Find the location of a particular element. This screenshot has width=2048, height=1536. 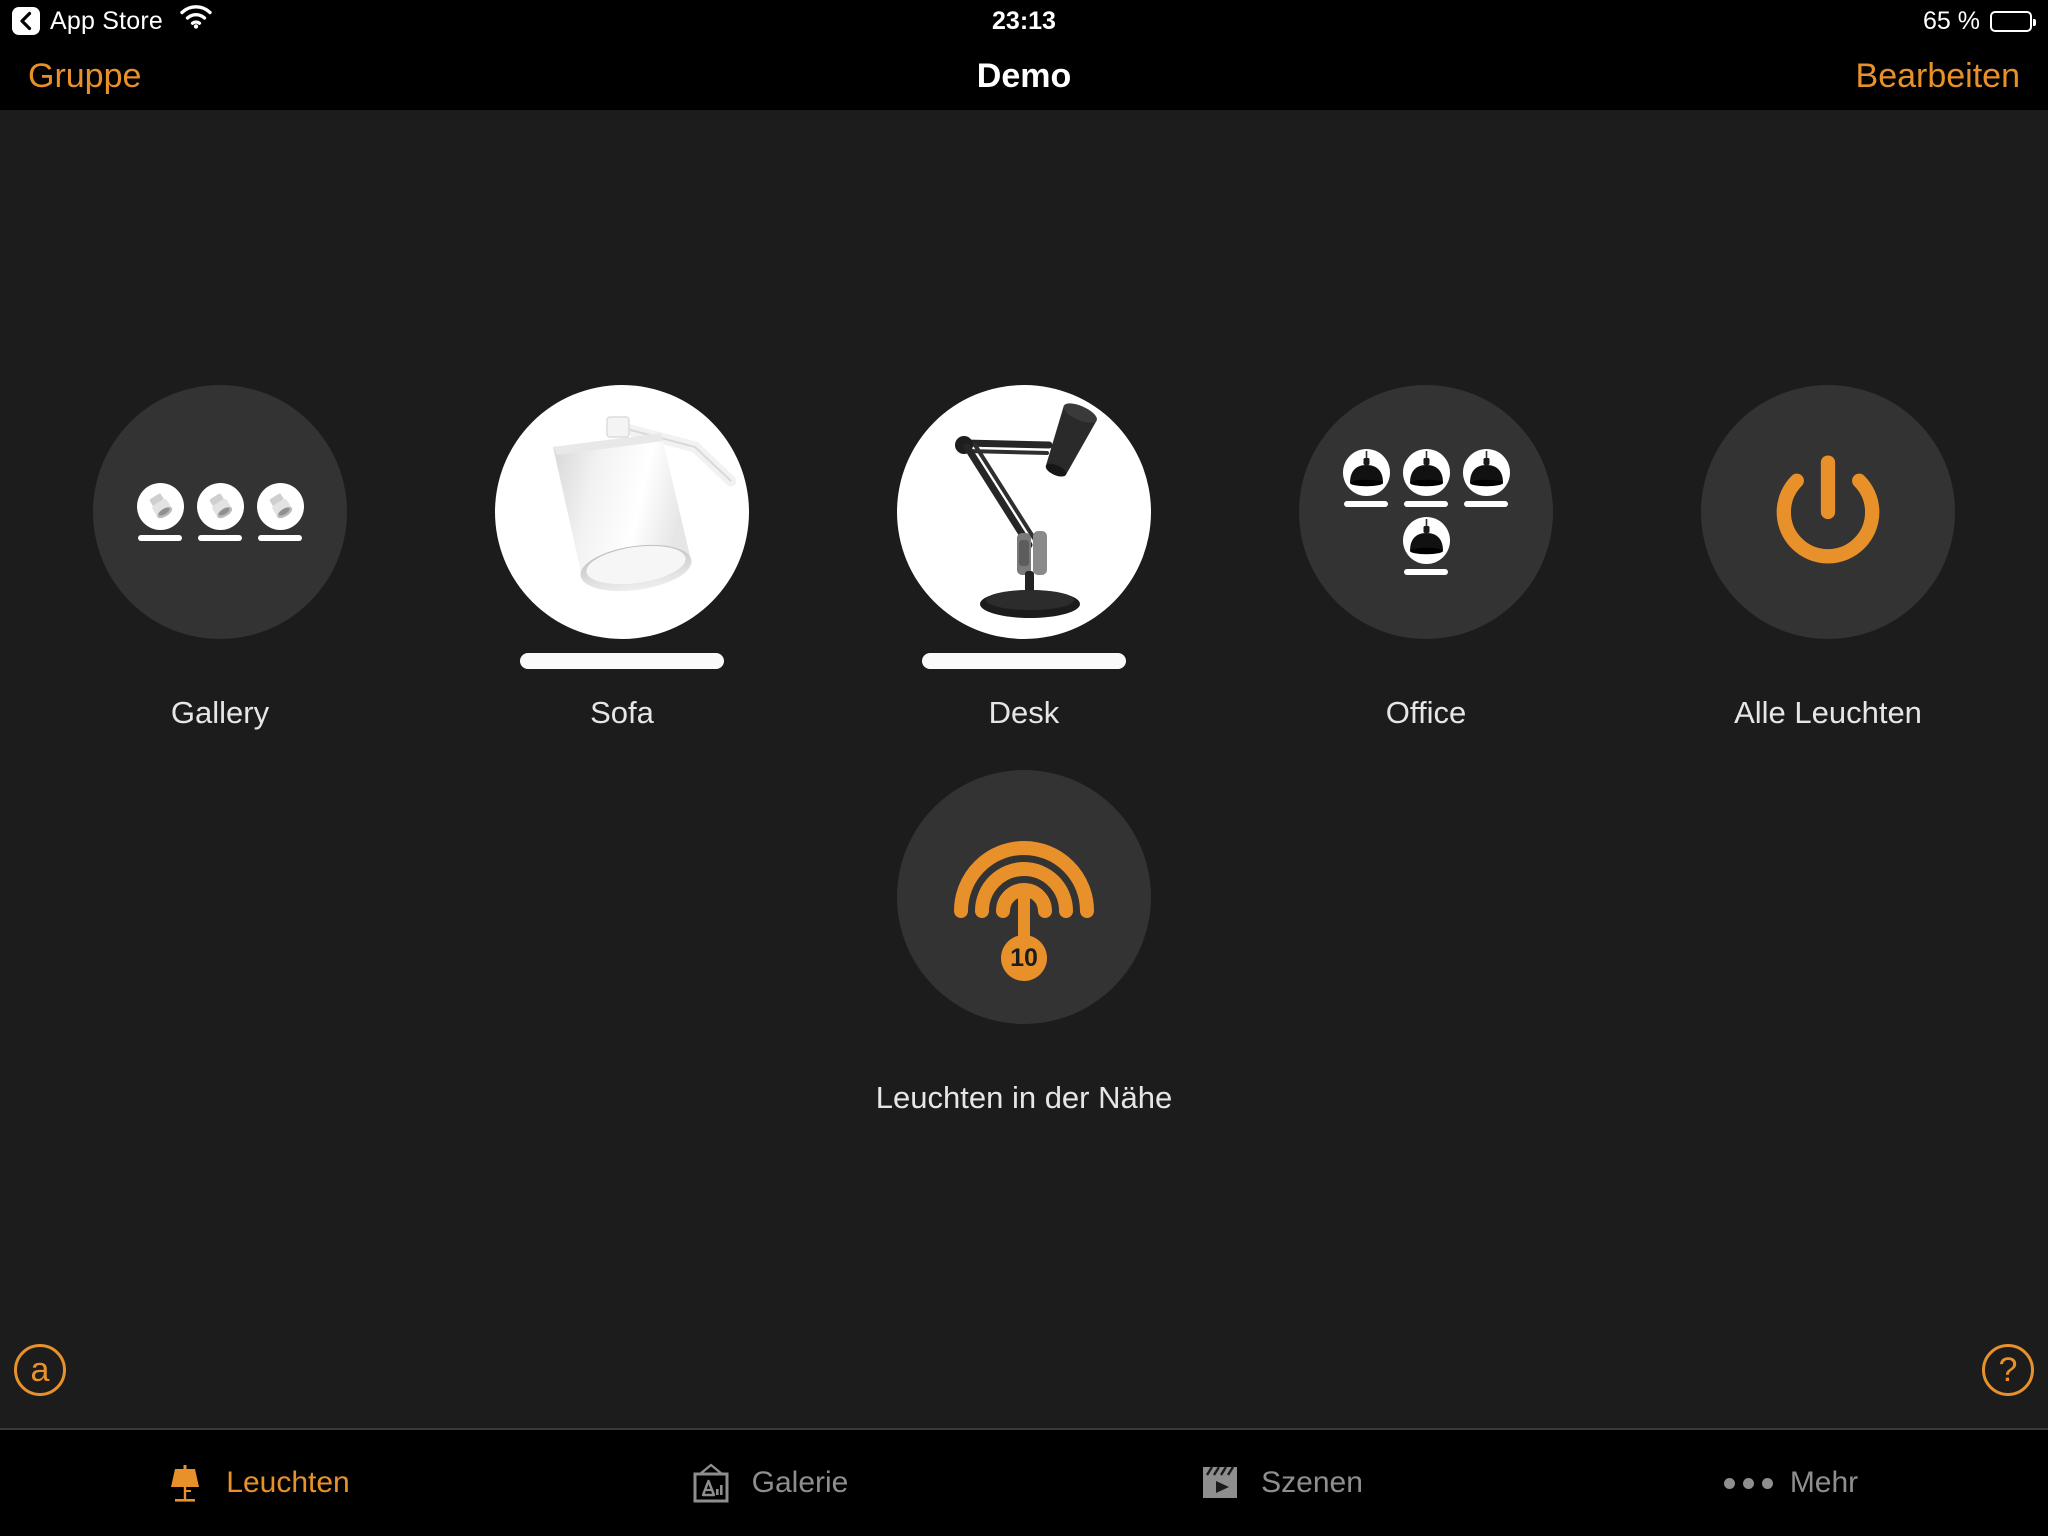

clapperboard-icon is located at coordinates (1220, 1483).